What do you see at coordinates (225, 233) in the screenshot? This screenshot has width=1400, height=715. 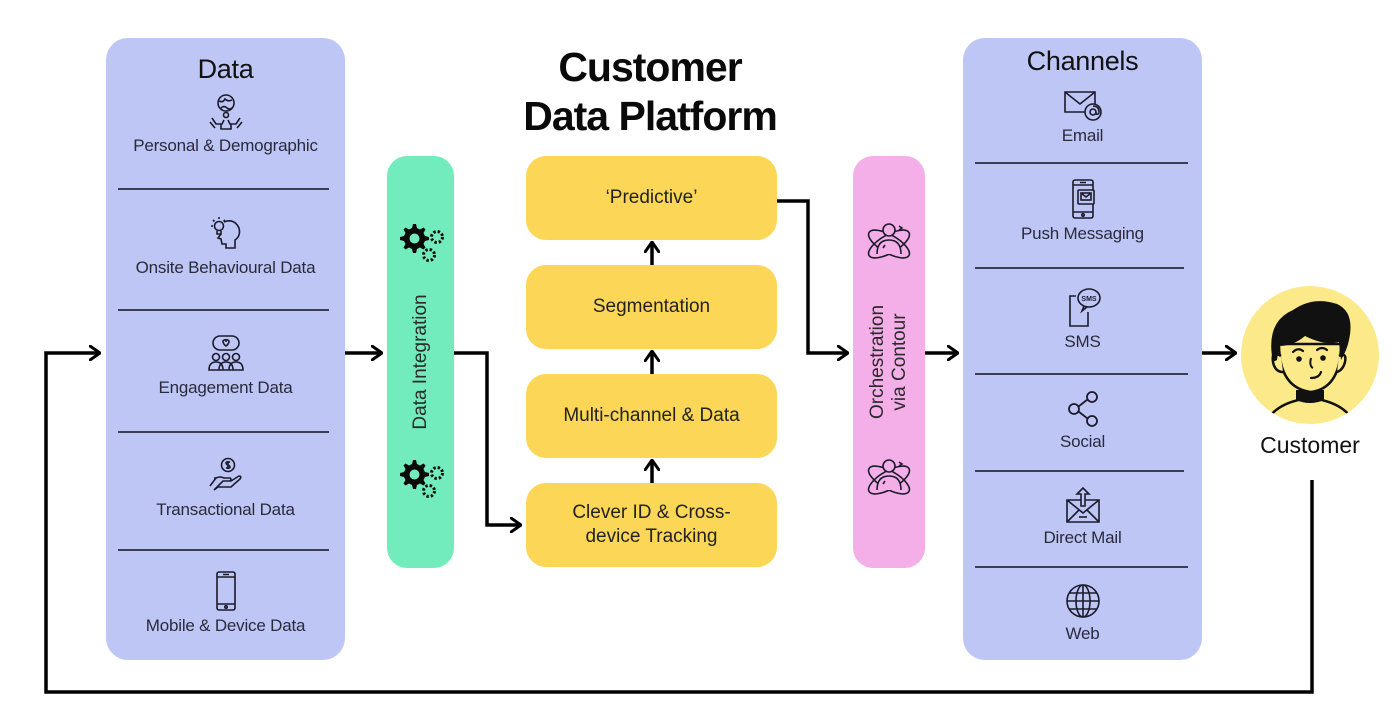 I see `head-lightbulb-icon` at bounding box center [225, 233].